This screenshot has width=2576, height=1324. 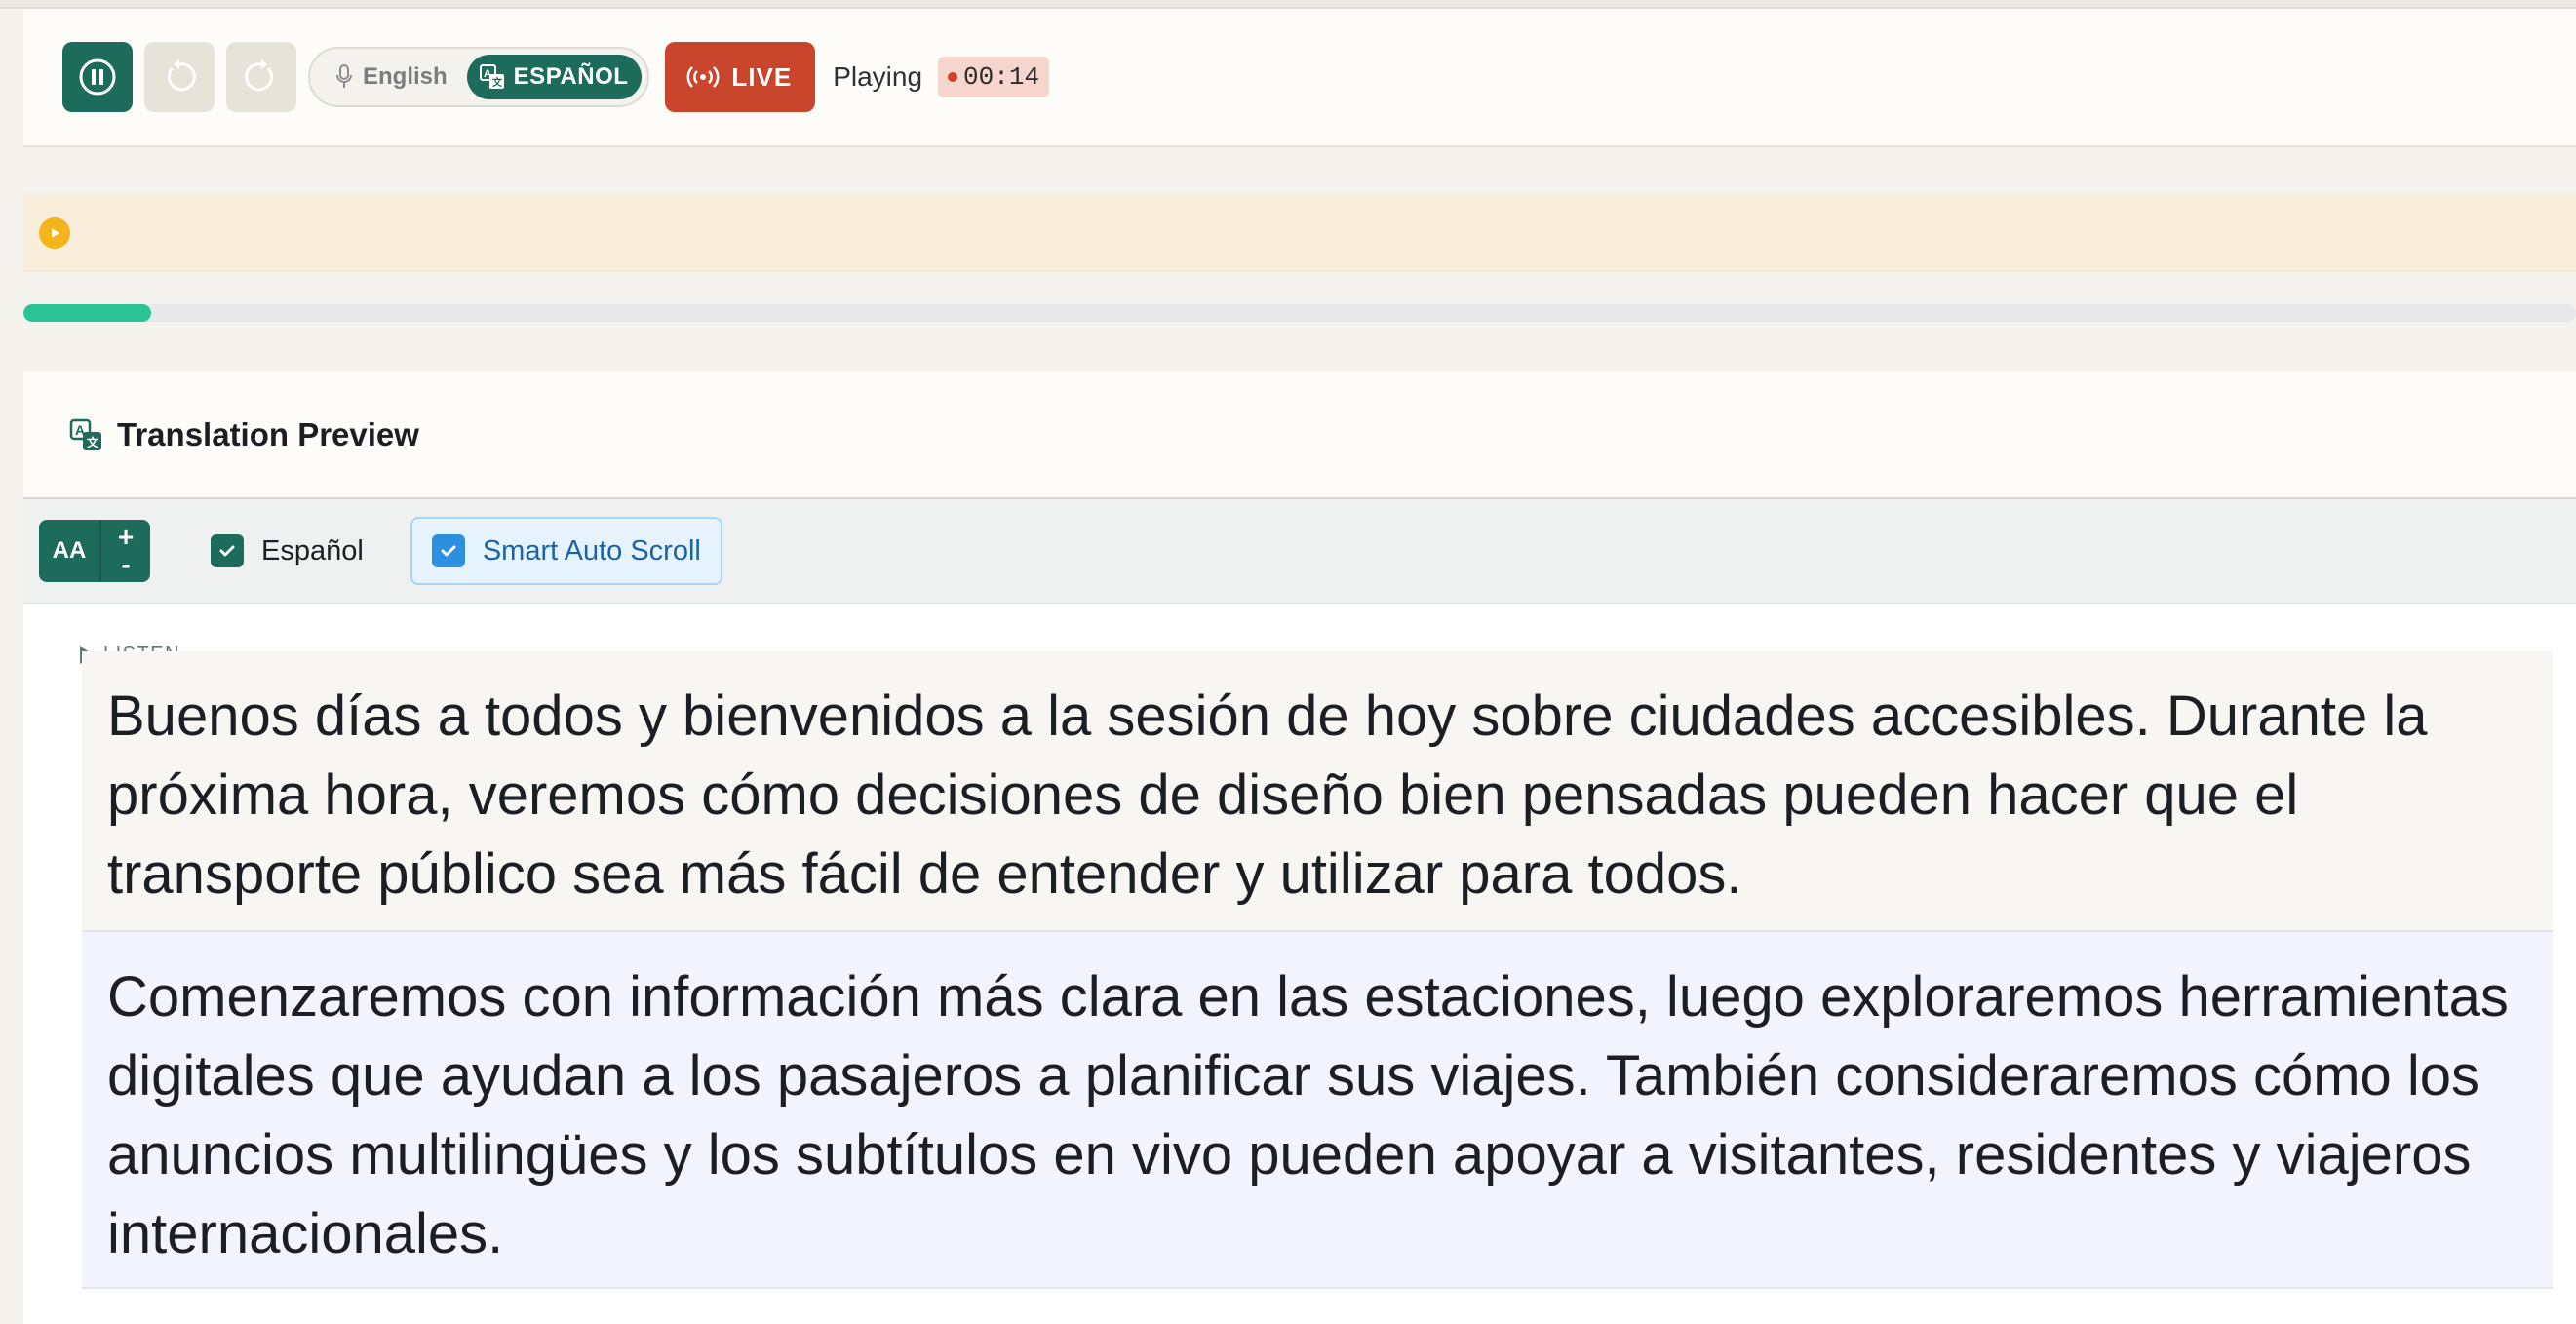 What do you see at coordinates (1299, 78) in the screenshot?
I see `playback-toolbar: English A 文 ESPAÑOL LIVE Playing 00:14` at bounding box center [1299, 78].